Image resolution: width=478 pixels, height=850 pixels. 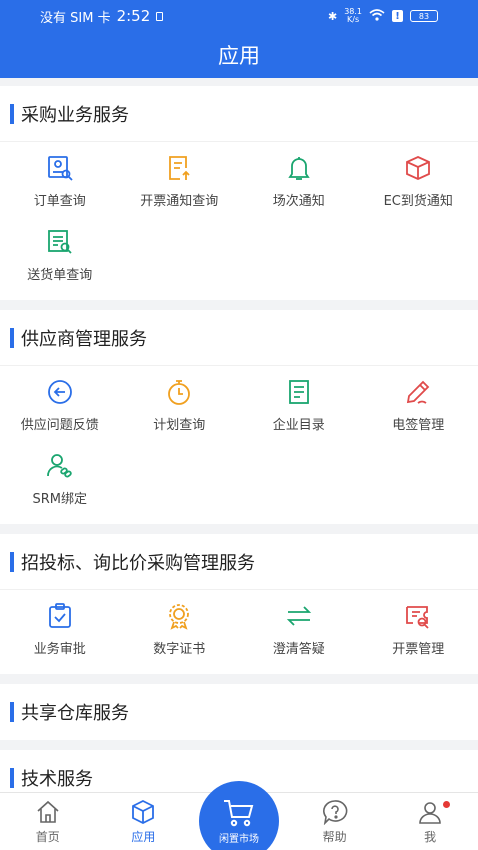 I want to click on timer-icon, so click(x=179, y=392).